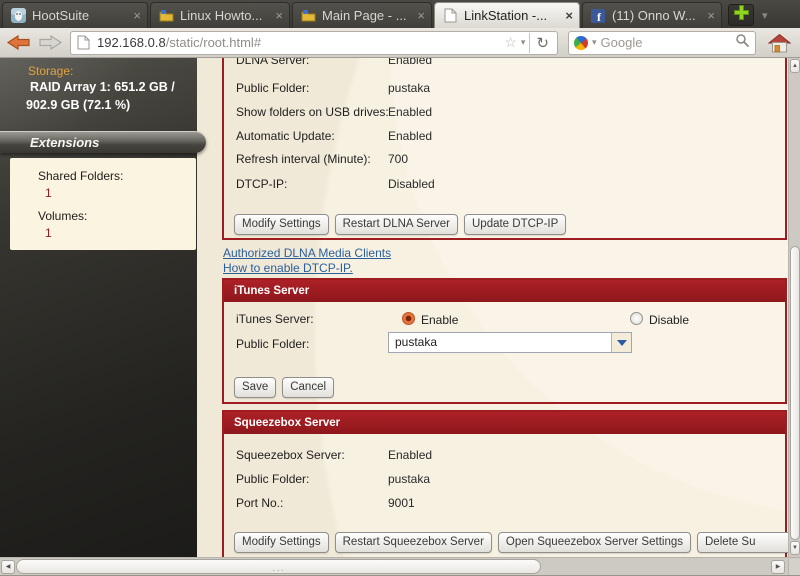 This screenshot has height=576, width=800. What do you see at coordinates (669, 320) in the screenshot?
I see `radio-disable-label: Disable` at bounding box center [669, 320].